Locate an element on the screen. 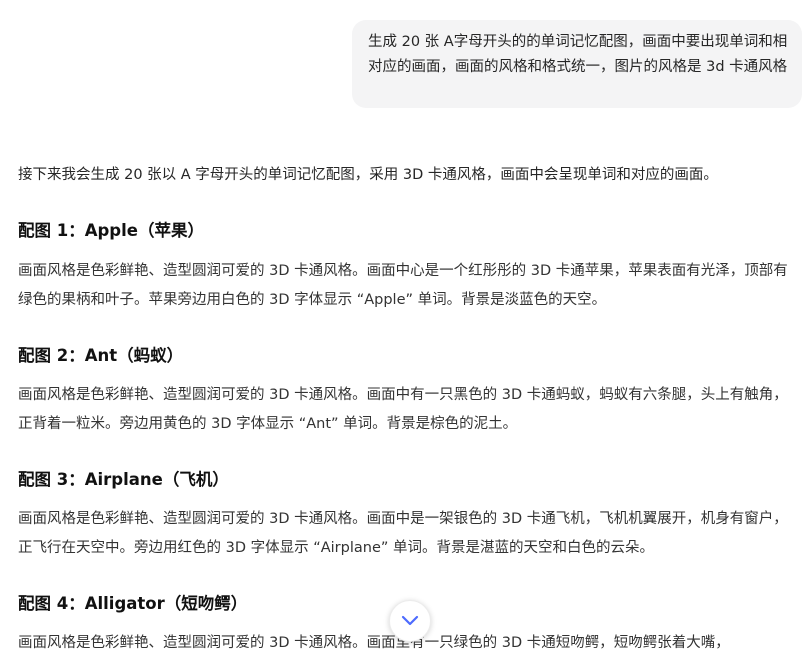 The height and width of the screenshot is (658, 812). scroll-to-bottom-button is located at coordinates (410, 621).